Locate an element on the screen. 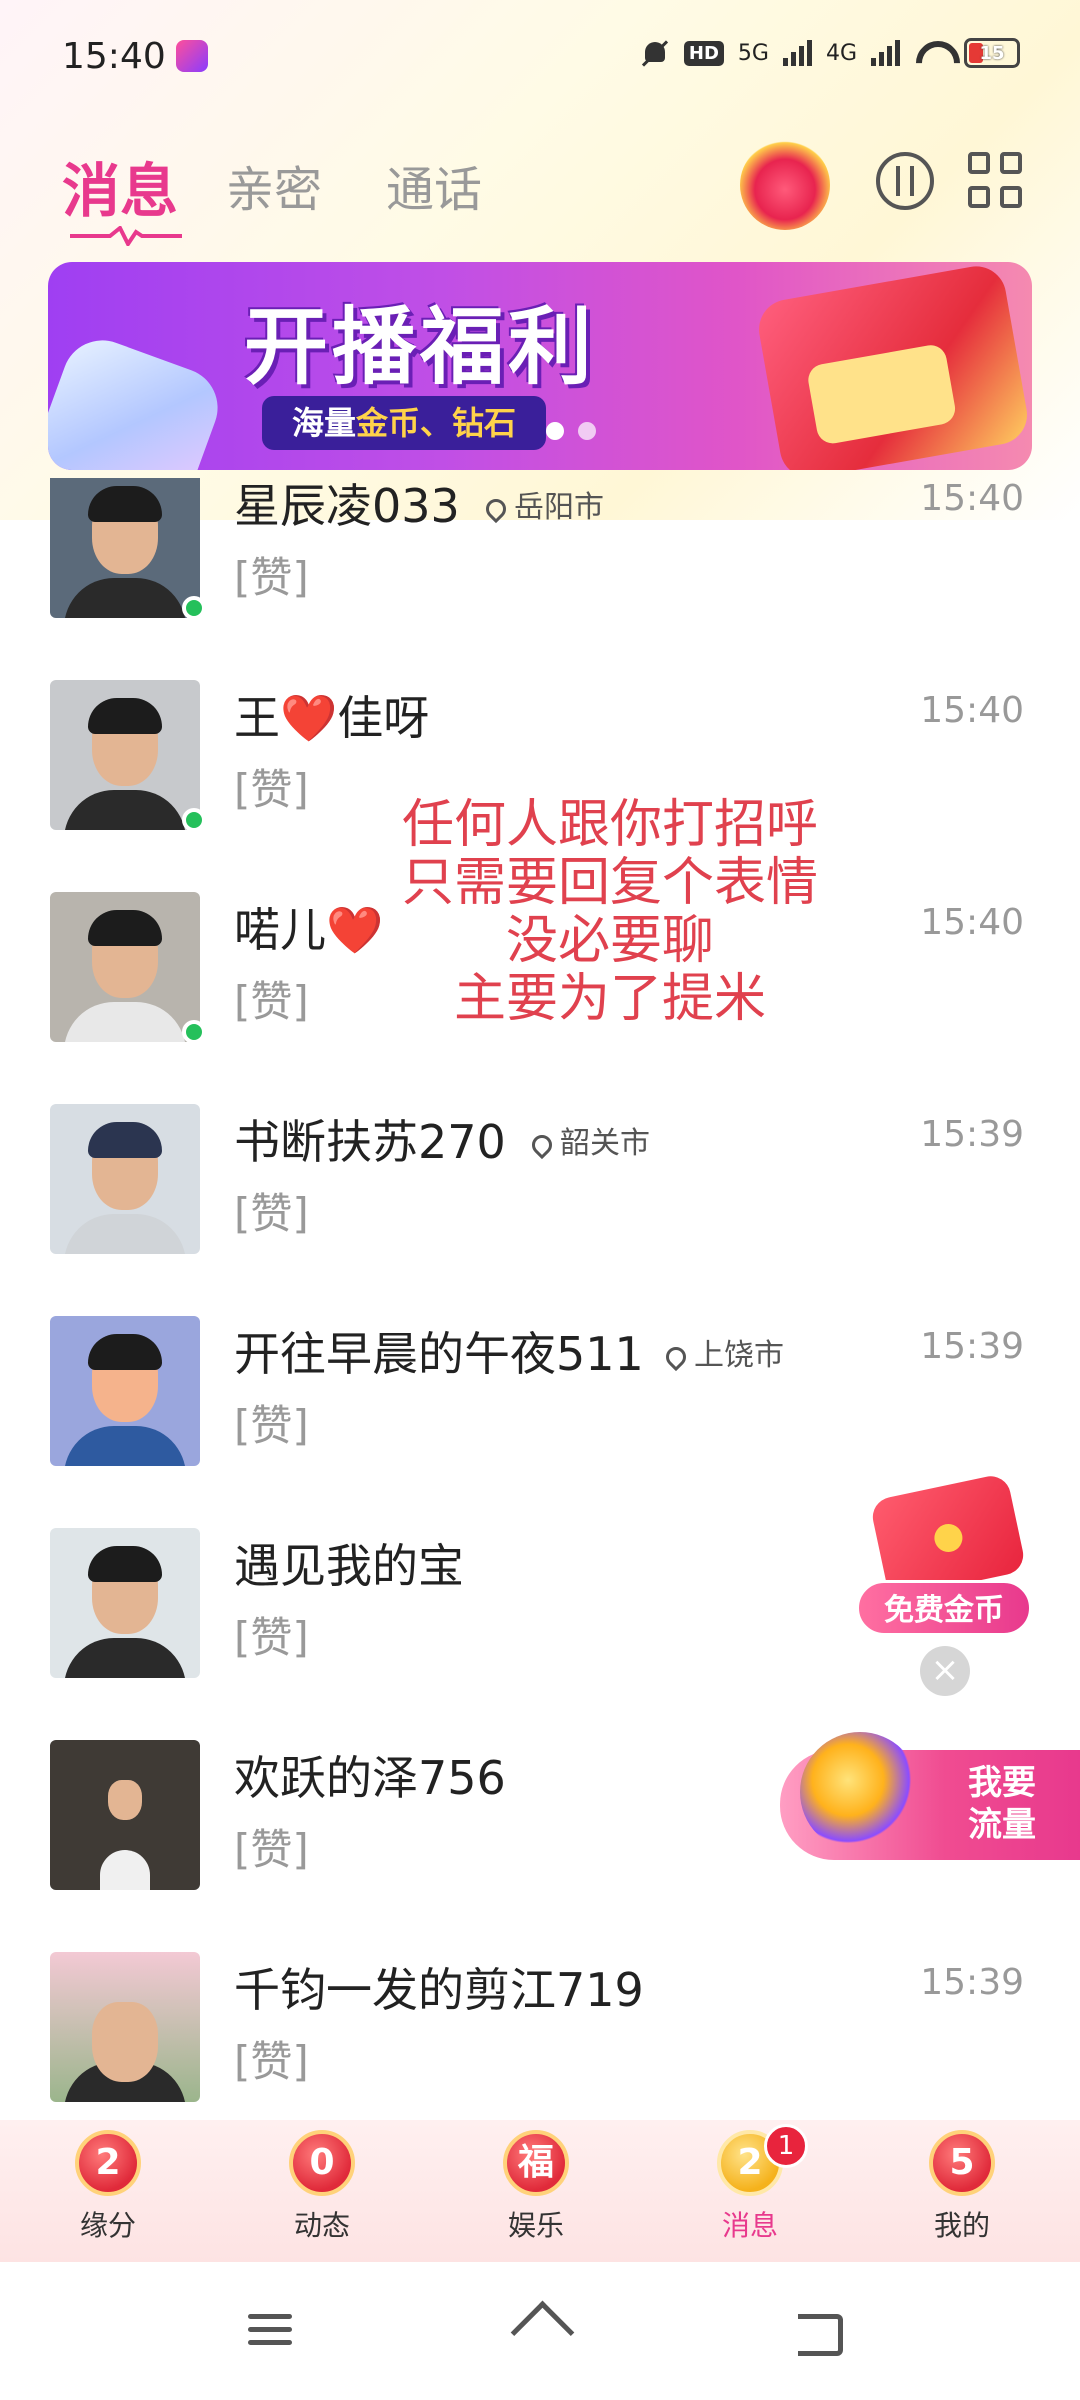  grid-icon is located at coordinates (997, 181).